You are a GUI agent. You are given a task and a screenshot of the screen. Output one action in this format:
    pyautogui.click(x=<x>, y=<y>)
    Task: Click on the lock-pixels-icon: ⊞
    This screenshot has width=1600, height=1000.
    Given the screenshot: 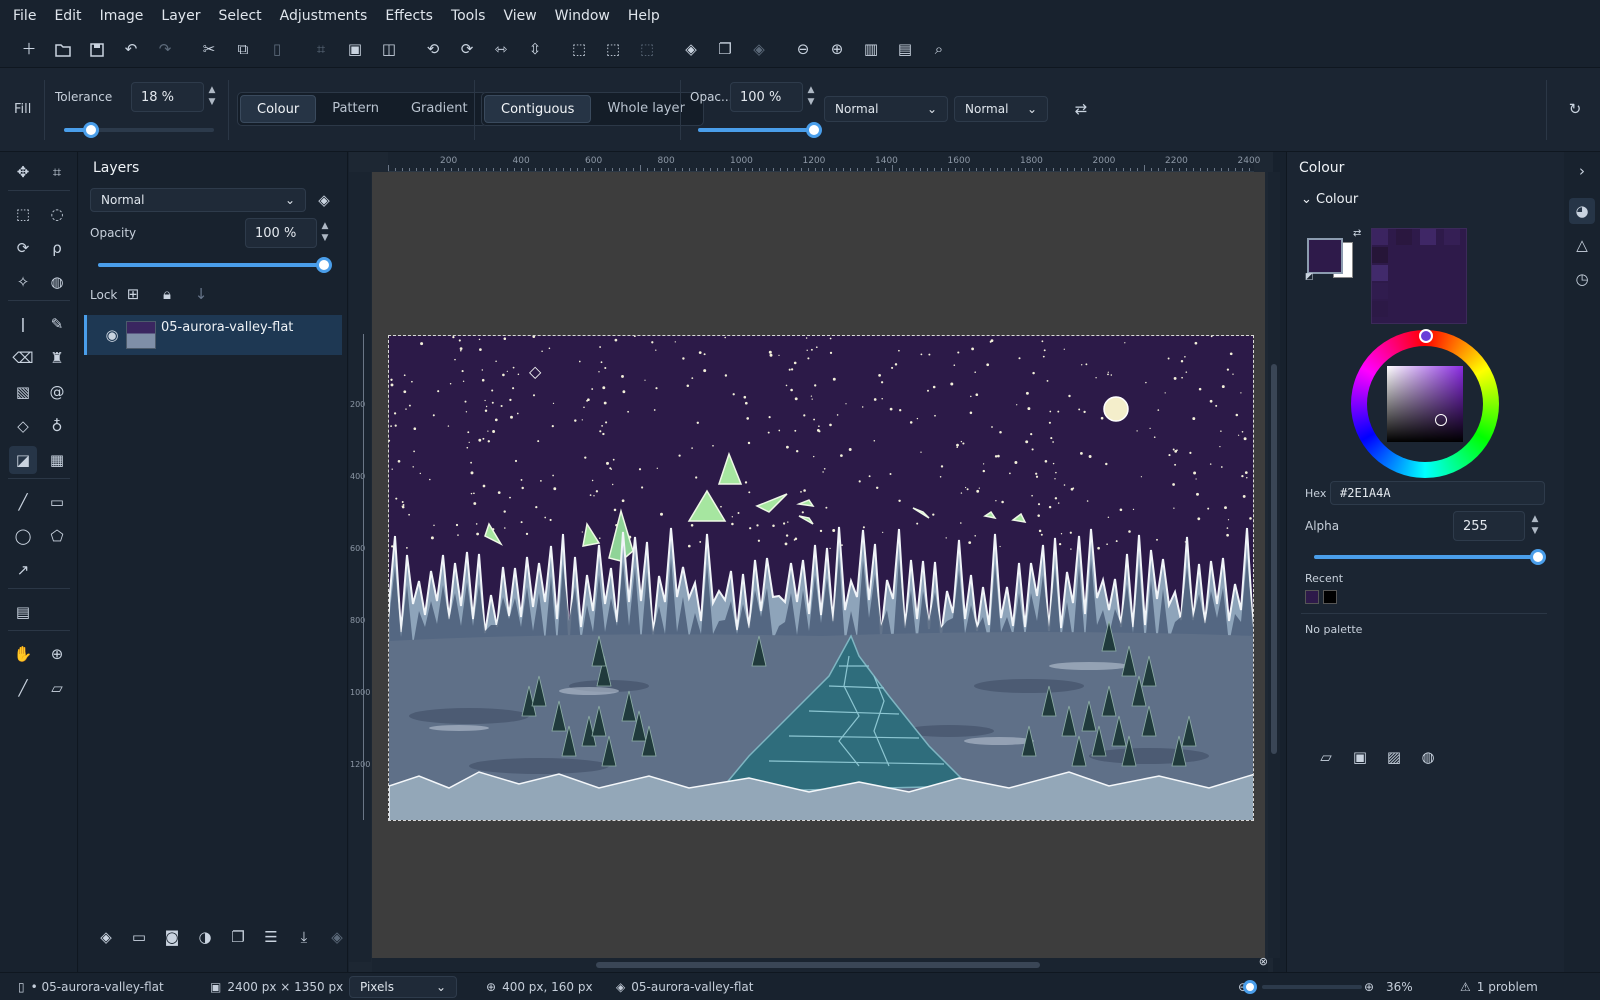 What is the action you would take?
    pyautogui.click(x=133, y=294)
    